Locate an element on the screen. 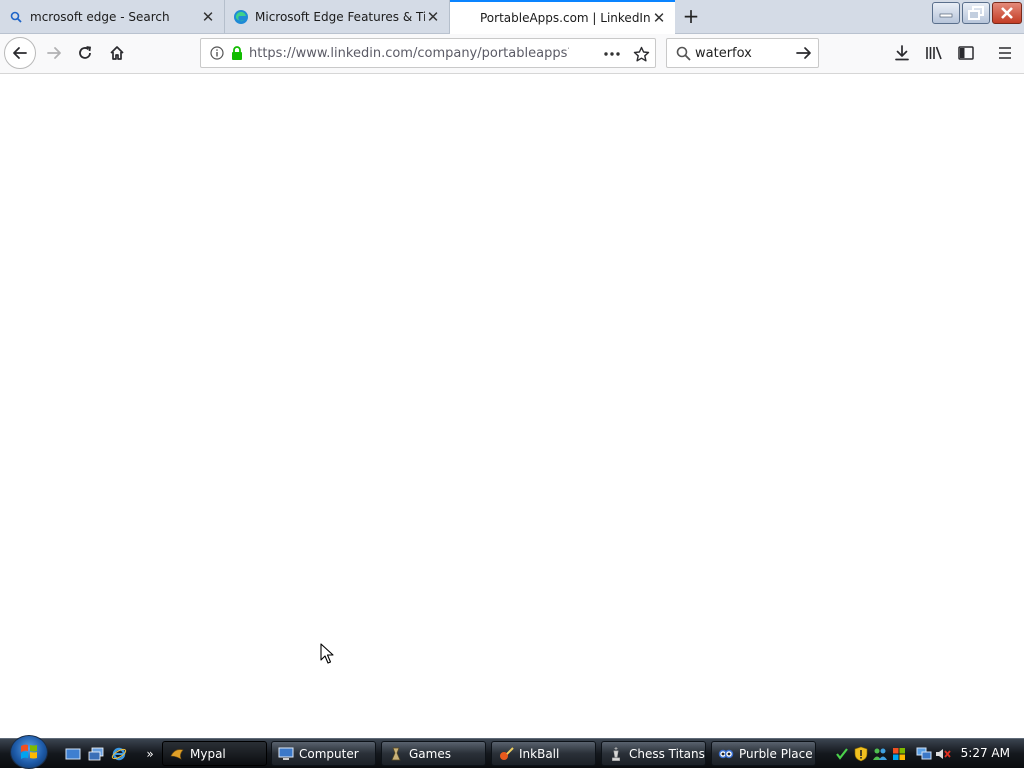 This screenshot has width=1024, height=769. show-desktop-icon is located at coordinates (73, 754).